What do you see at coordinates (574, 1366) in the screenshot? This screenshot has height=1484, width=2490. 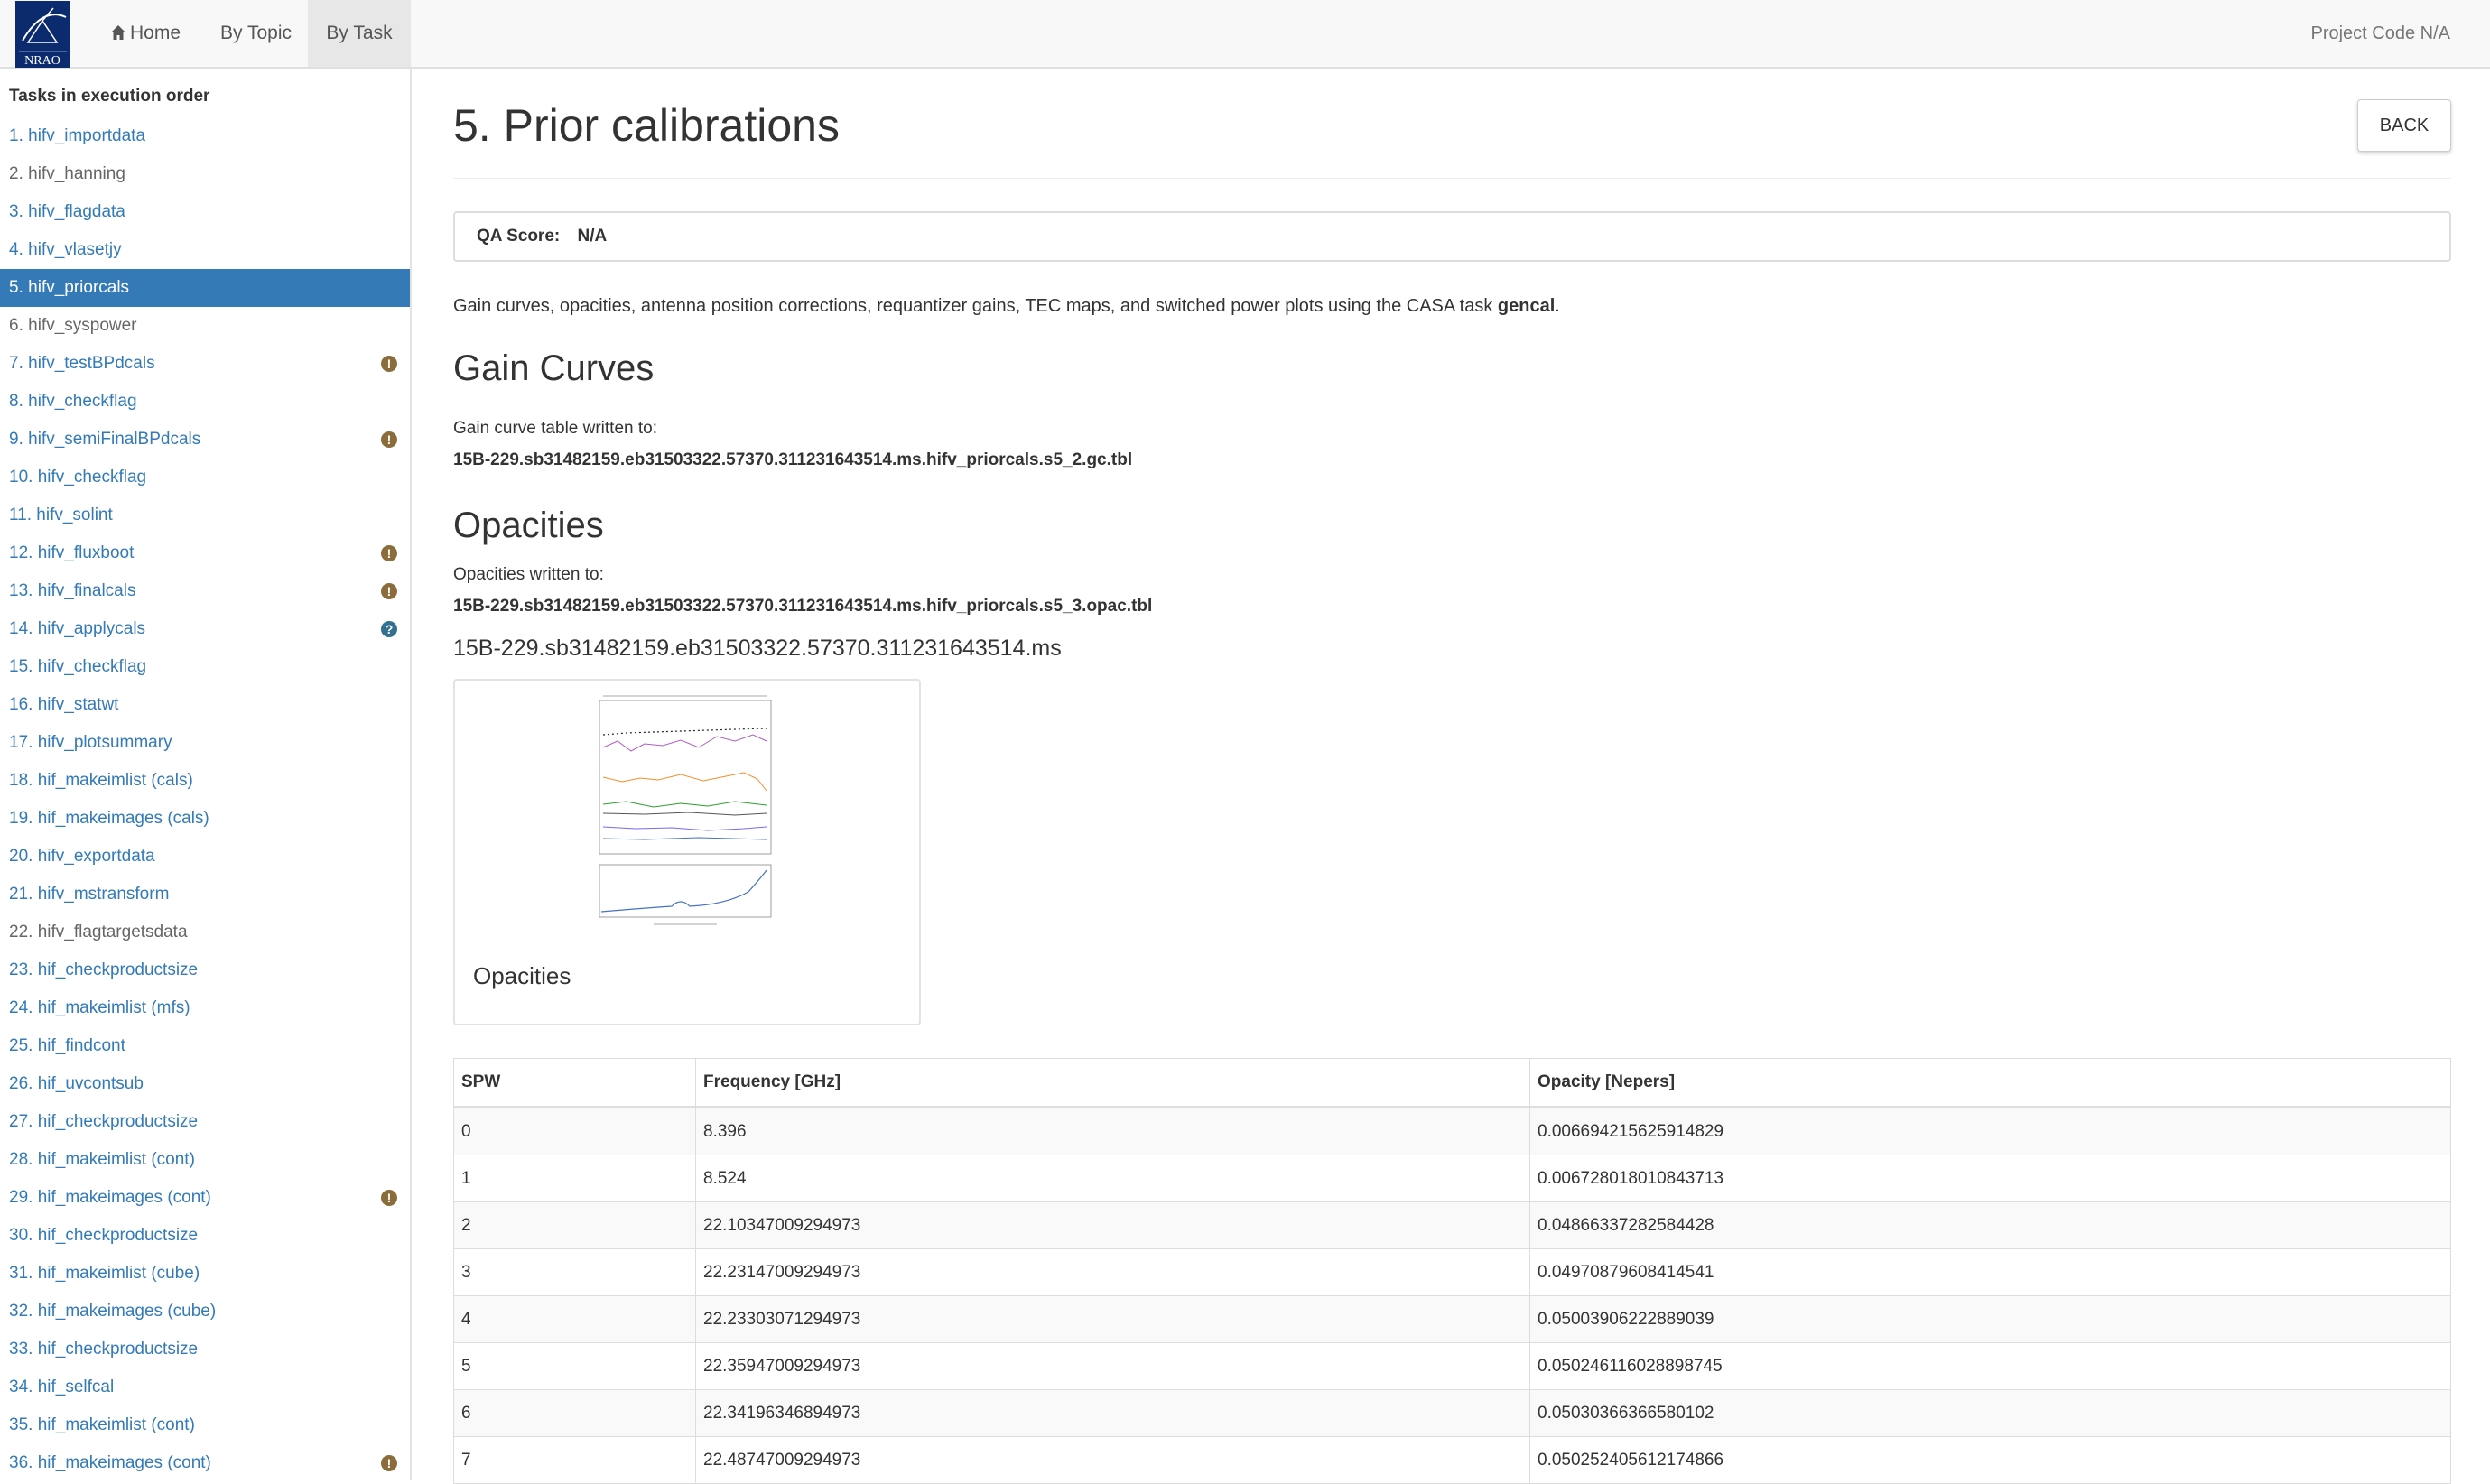 I see `cell-spw: 5` at bounding box center [574, 1366].